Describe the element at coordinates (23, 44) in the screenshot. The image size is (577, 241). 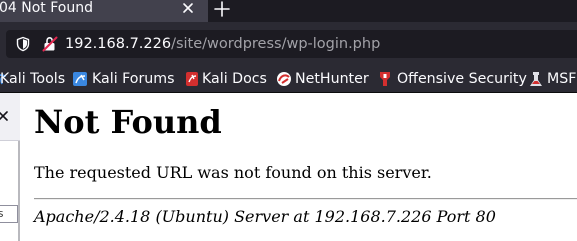
I see `tracking-shield-icon` at that location.